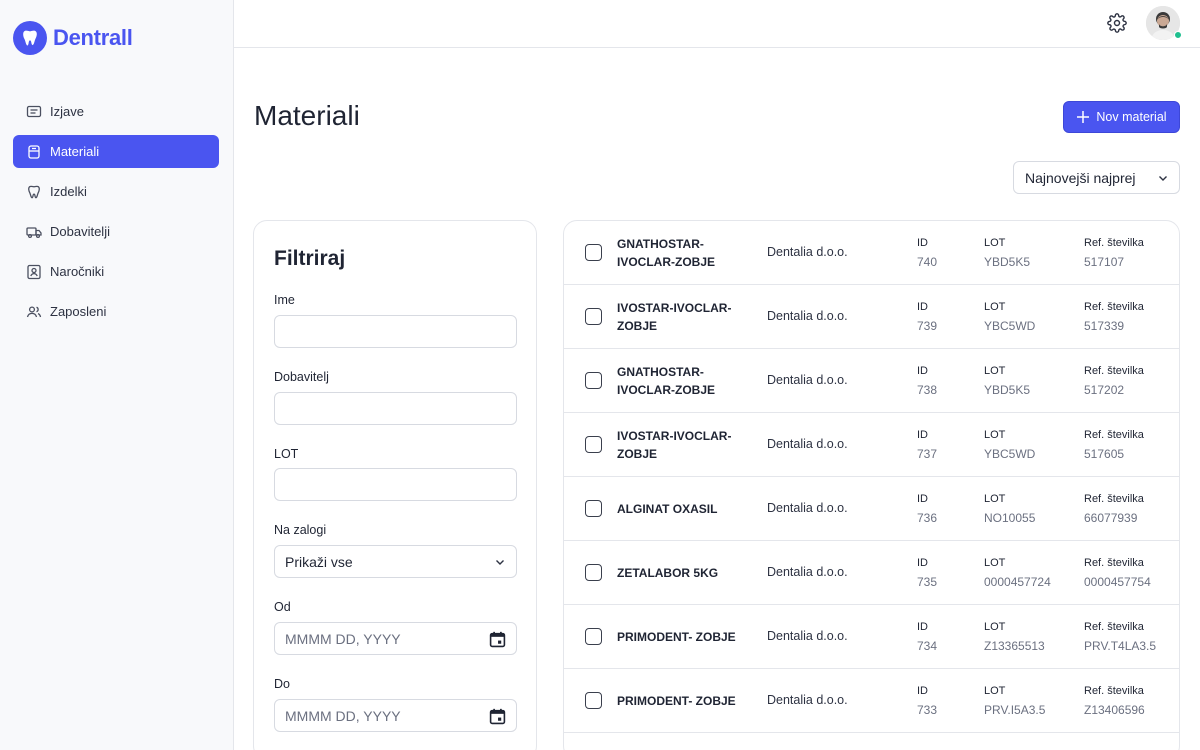 The image size is (1200, 750). What do you see at coordinates (67, 111) in the screenshot?
I see `sidebar-item-label: Izjave` at bounding box center [67, 111].